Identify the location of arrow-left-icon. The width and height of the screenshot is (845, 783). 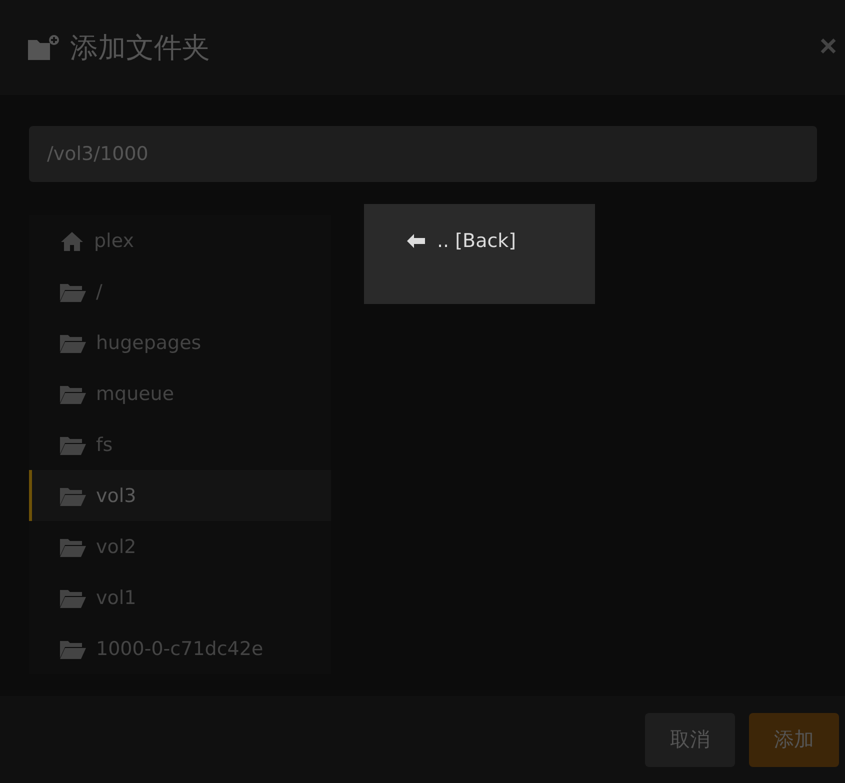
(416, 241).